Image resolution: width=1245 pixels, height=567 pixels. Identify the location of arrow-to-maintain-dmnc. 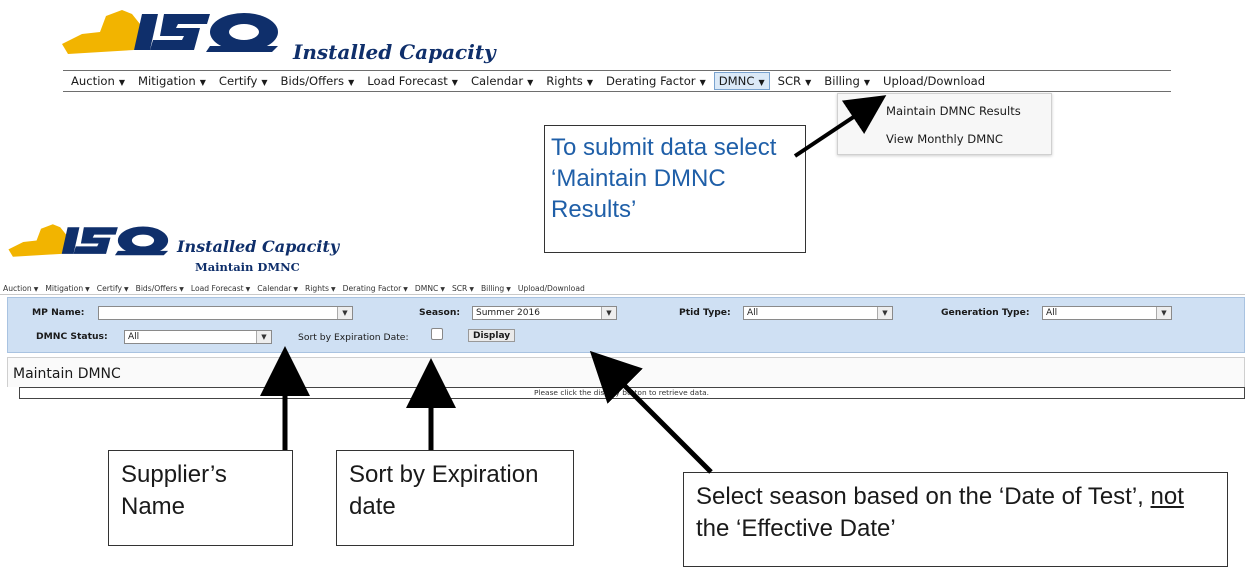
(840, 126).